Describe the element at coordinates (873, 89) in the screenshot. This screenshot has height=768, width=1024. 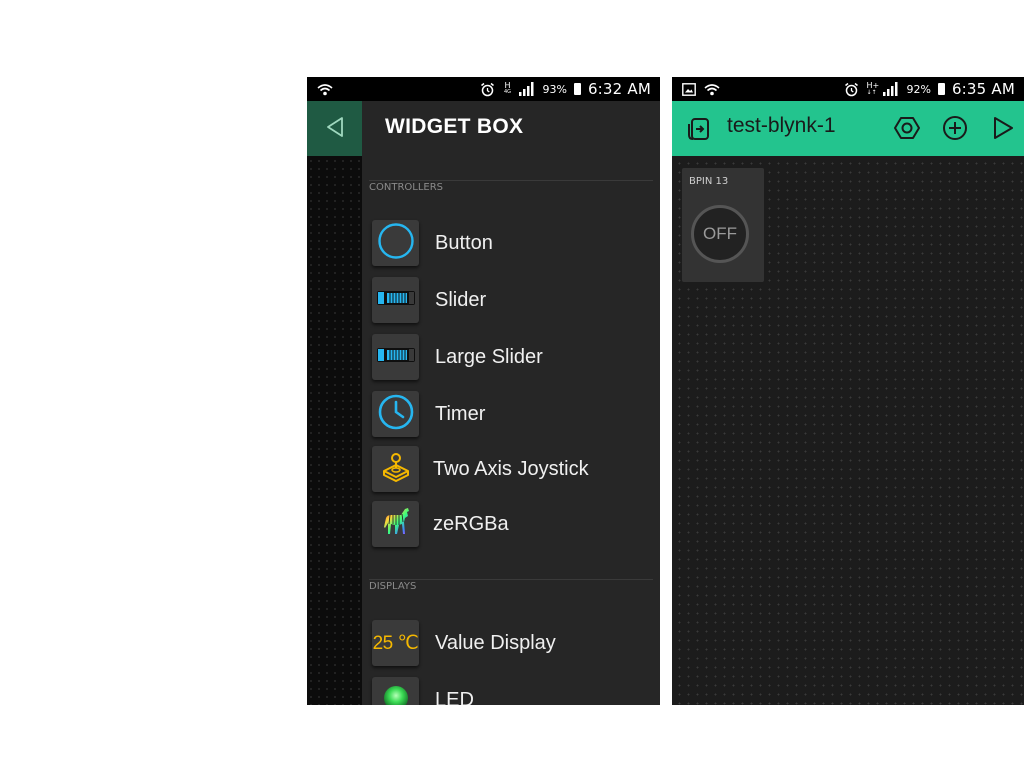
I see `network-type: H+ ↓↑` at that location.